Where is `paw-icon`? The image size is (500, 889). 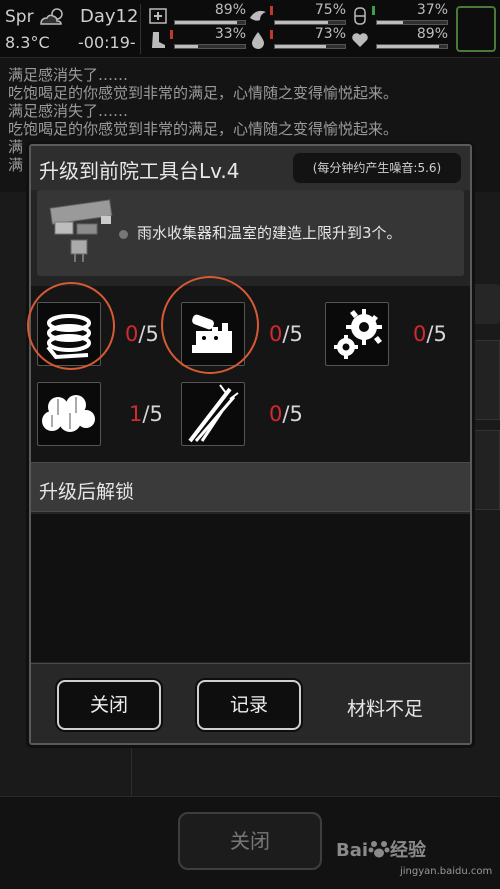 paw-icon is located at coordinates (379, 849).